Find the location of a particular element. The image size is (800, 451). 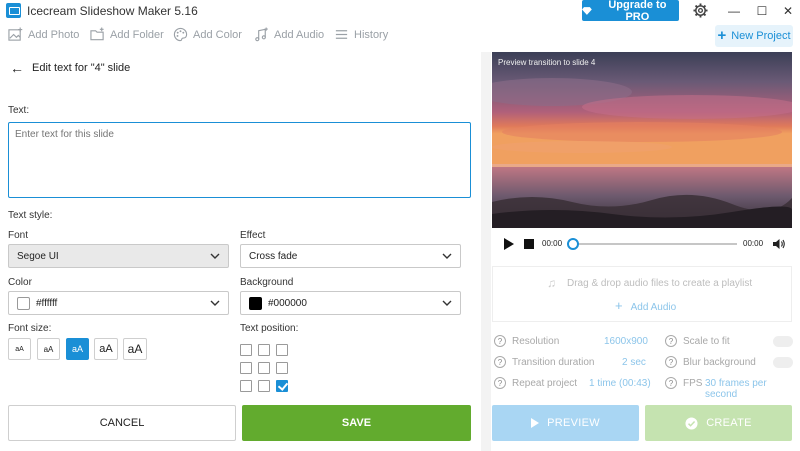

font-value: Segoe UI is located at coordinates (38, 256).